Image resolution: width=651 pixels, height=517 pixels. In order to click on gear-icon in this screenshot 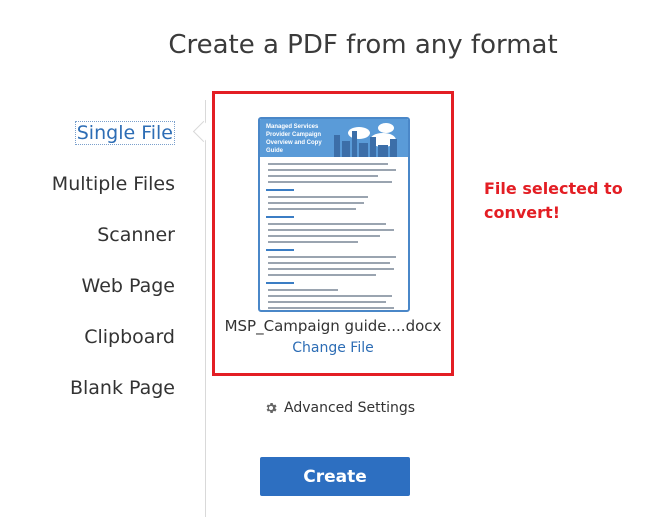, I will do `click(271, 408)`.